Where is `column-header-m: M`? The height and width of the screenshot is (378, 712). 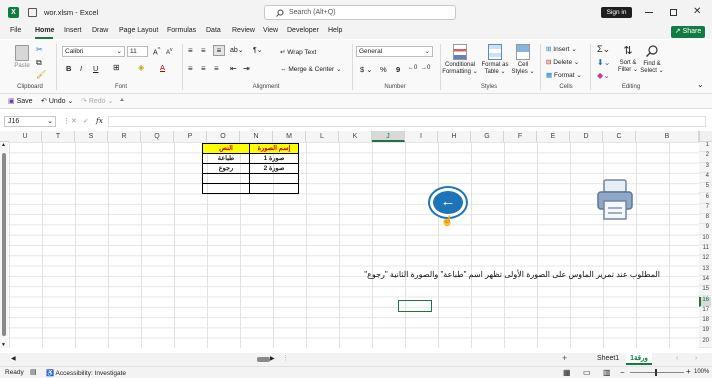 column-header-m: M is located at coordinates (289, 136).